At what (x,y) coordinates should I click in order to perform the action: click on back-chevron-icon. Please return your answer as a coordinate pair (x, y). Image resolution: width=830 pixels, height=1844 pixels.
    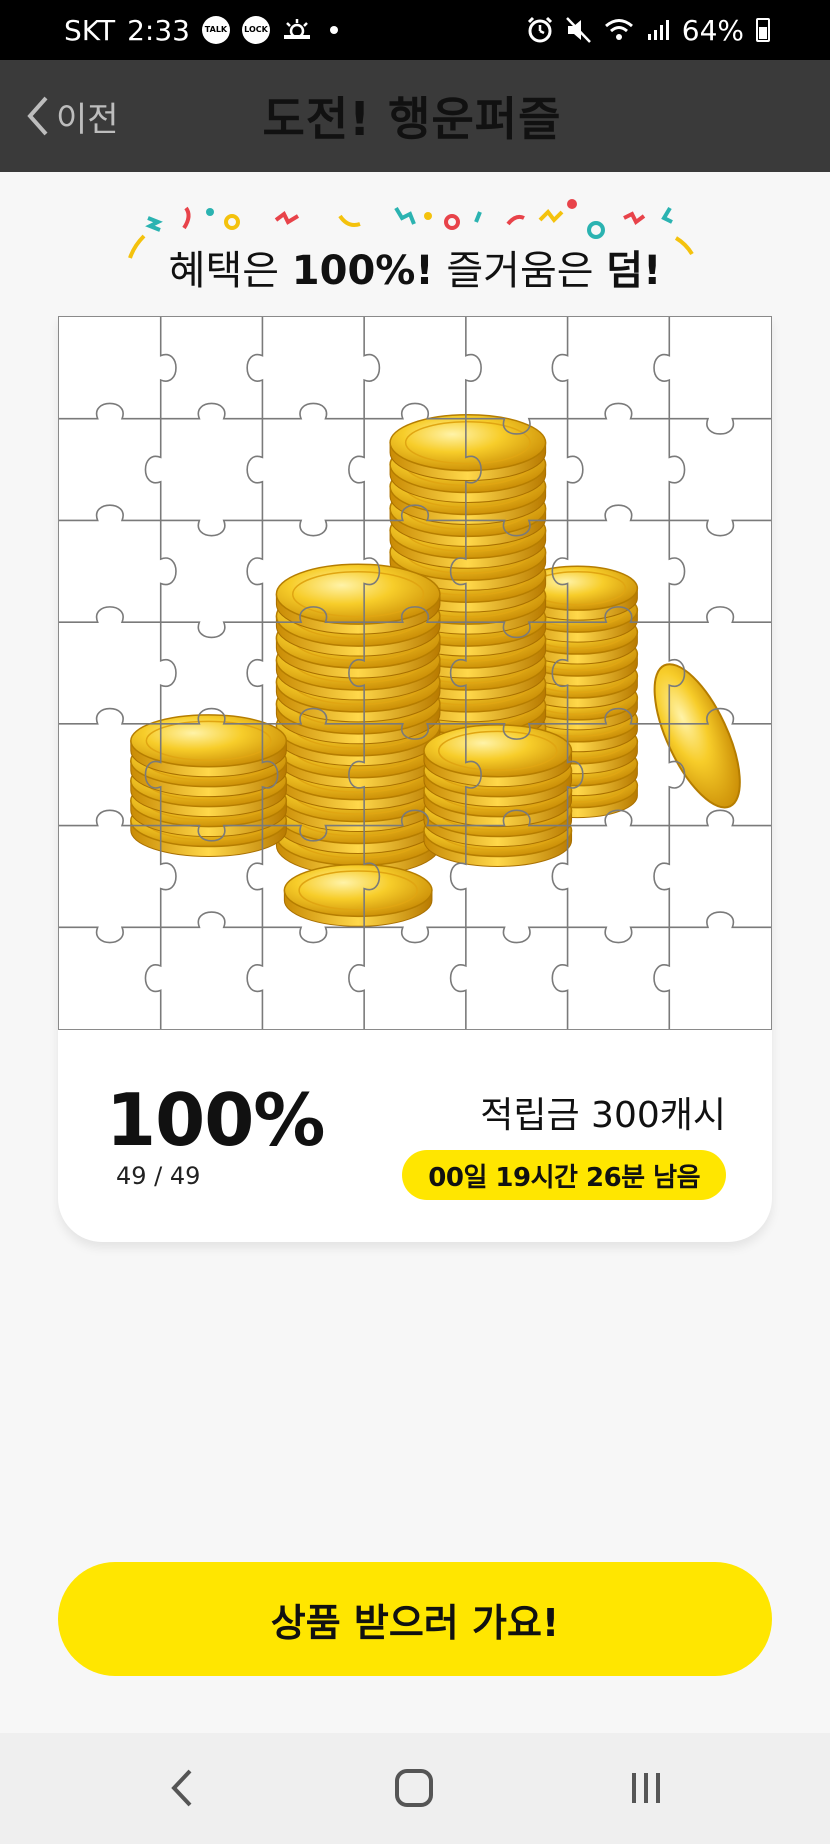
    Looking at the image, I should click on (37, 116).